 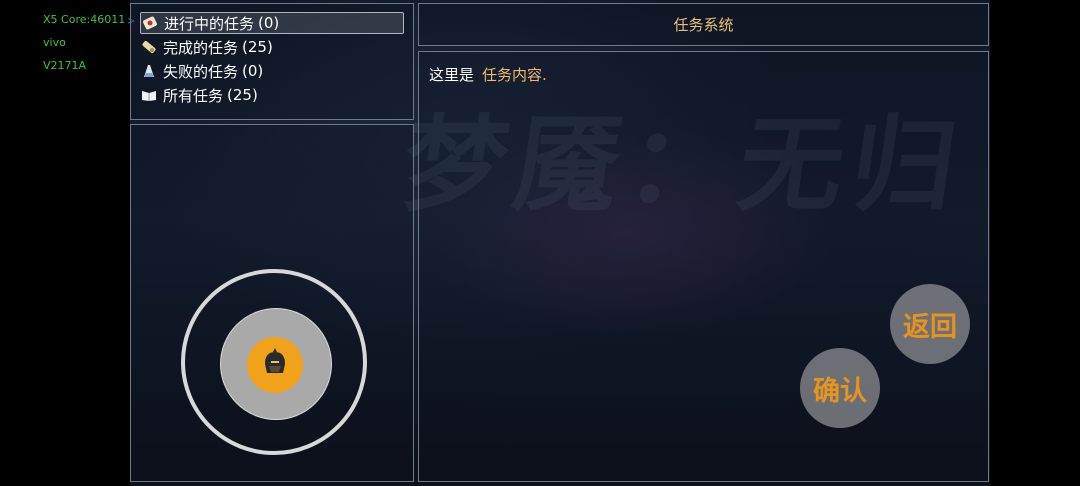 I want to click on tab-completed: 完成的任务 (25), so click(x=207, y=47).